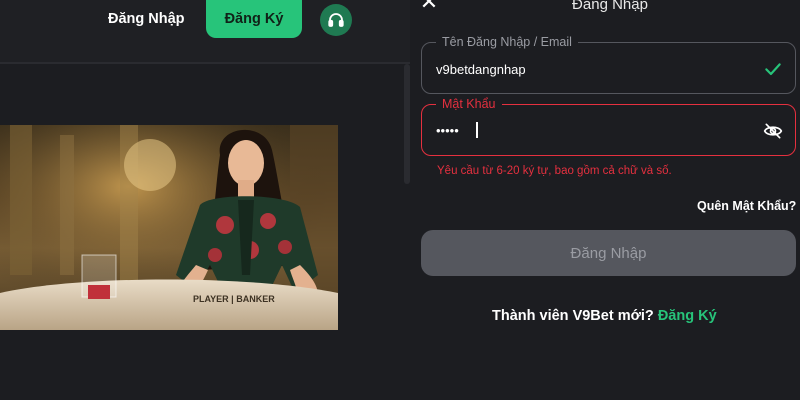 The height and width of the screenshot is (400, 800). I want to click on password-label: Mật Khẩu, so click(469, 104).